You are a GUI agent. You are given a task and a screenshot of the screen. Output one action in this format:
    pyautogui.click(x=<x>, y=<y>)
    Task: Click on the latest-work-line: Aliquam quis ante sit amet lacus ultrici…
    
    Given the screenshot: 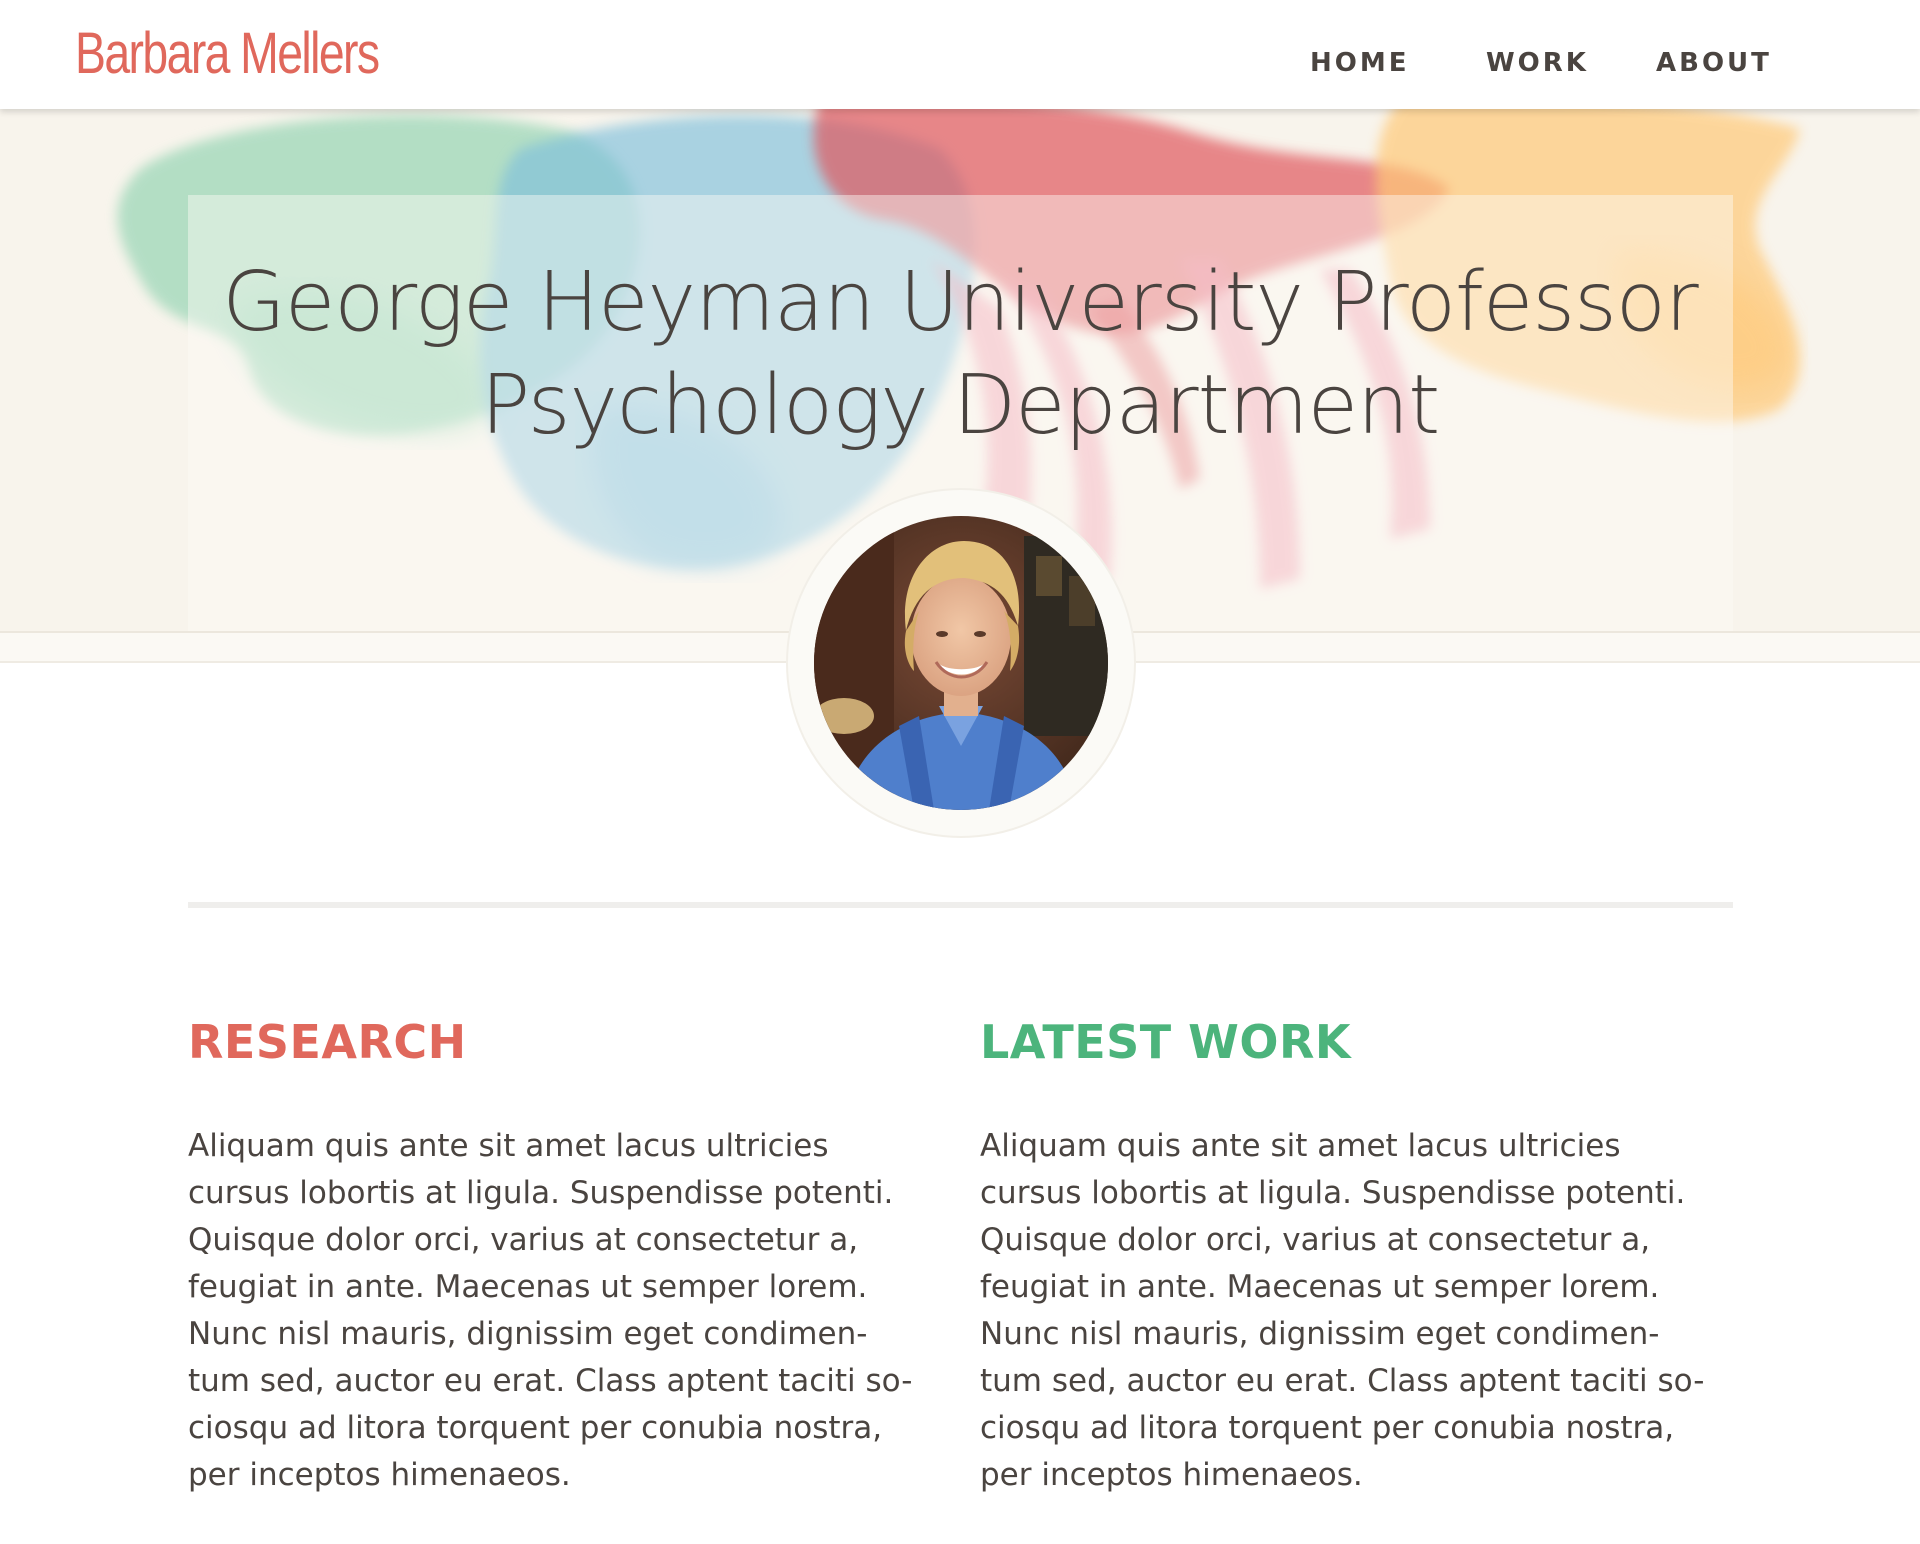 What is the action you would take?
    pyautogui.click(x=1300, y=1146)
    